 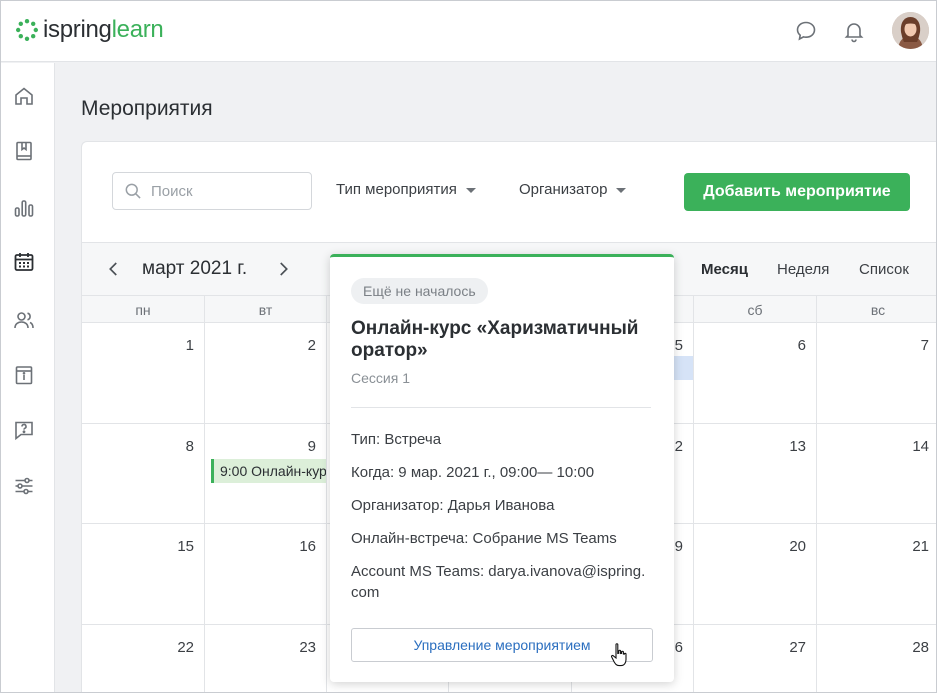 What do you see at coordinates (27, 30) in the screenshot?
I see `ispring-logo-icon` at bounding box center [27, 30].